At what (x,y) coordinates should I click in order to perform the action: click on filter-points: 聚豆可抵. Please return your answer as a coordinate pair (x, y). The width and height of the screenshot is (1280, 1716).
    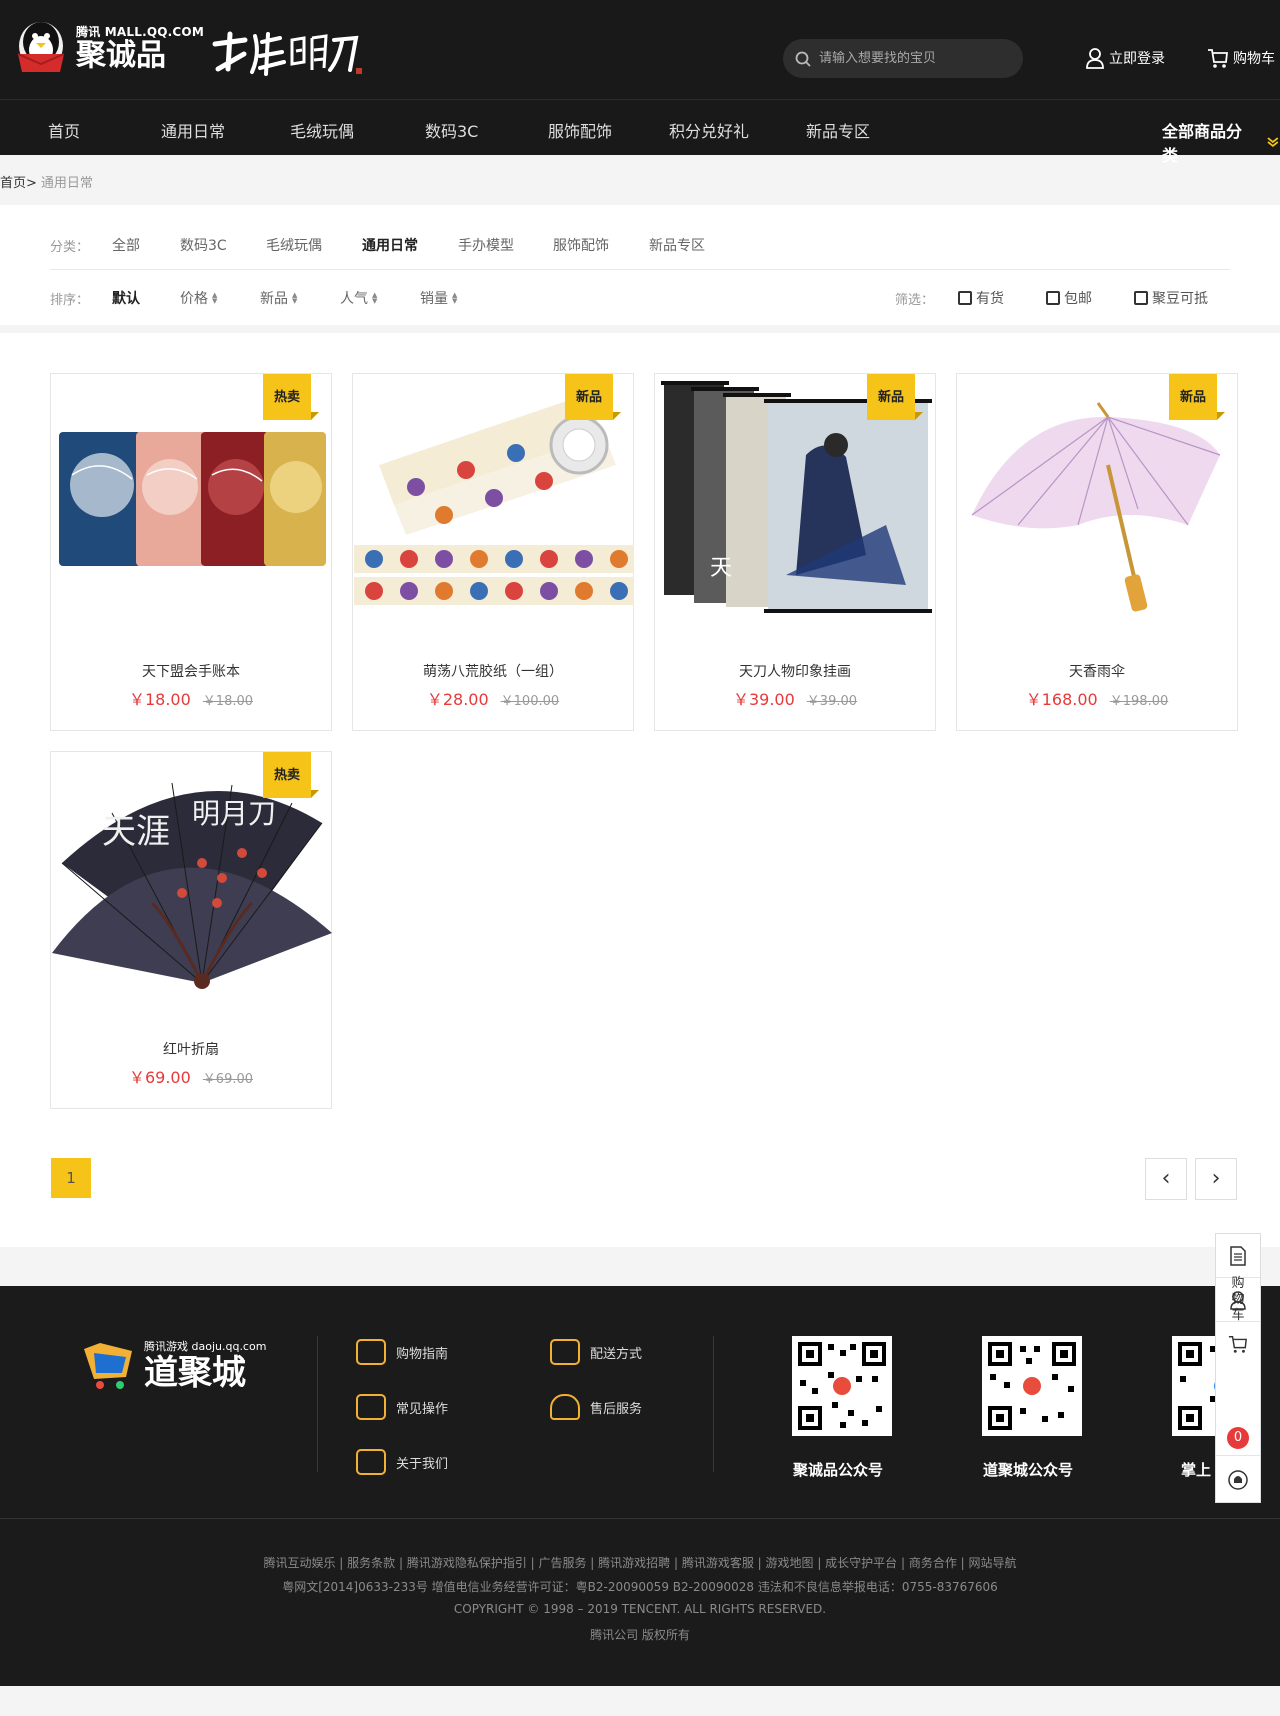
    Looking at the image, I should click on (1171, 298).